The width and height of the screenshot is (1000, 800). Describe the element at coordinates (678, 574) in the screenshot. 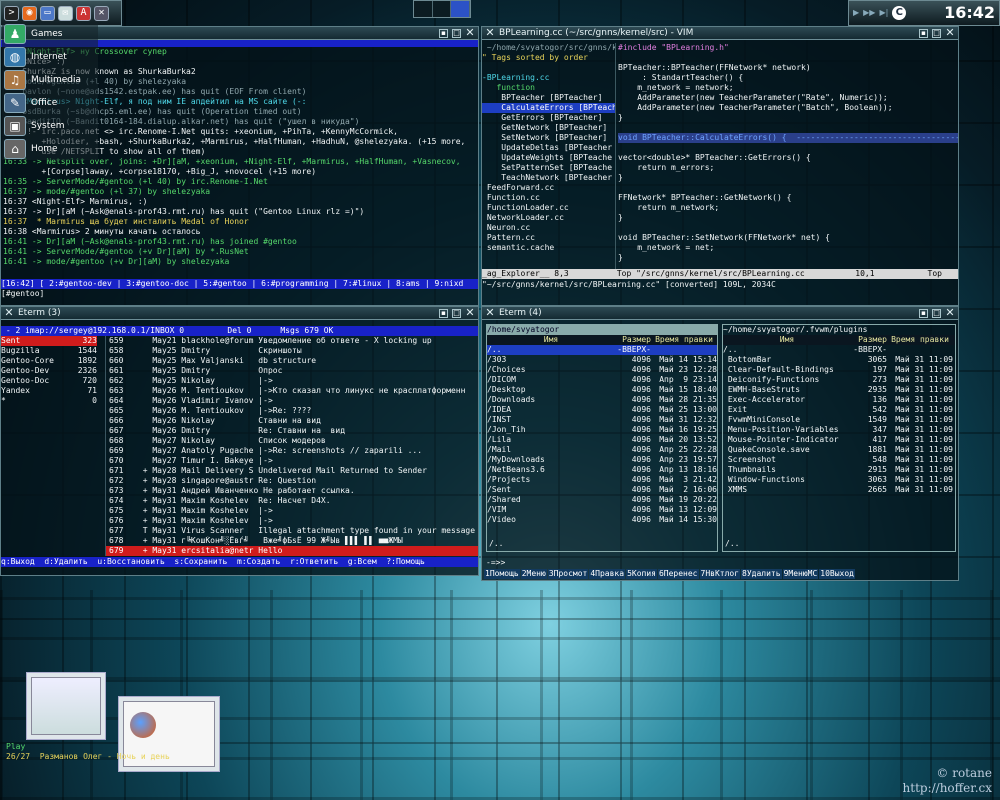

I see `fkey-button-6: 6Перенес` at that location.